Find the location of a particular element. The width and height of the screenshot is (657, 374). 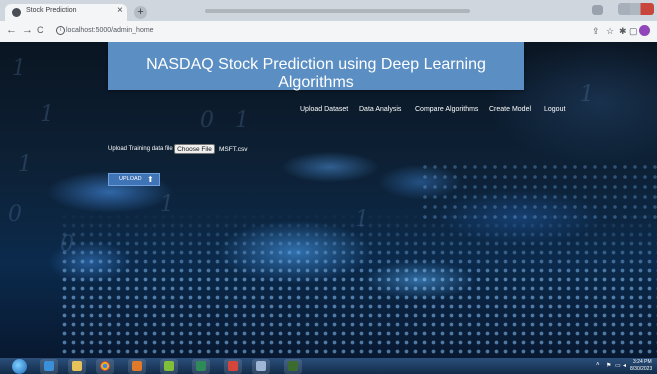

nav-data-analysis: Data Analysis is located at coordinates (380, 109).